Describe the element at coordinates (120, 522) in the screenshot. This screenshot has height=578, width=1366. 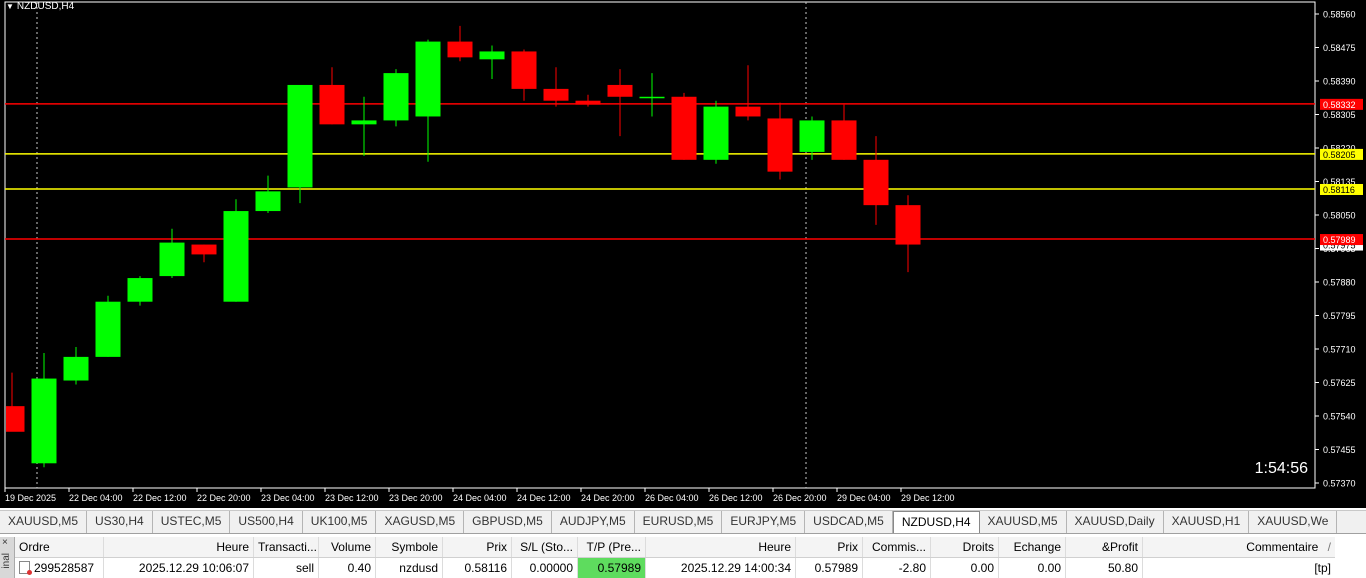
I see `tab-us30-h4: US30,H4` at that location.